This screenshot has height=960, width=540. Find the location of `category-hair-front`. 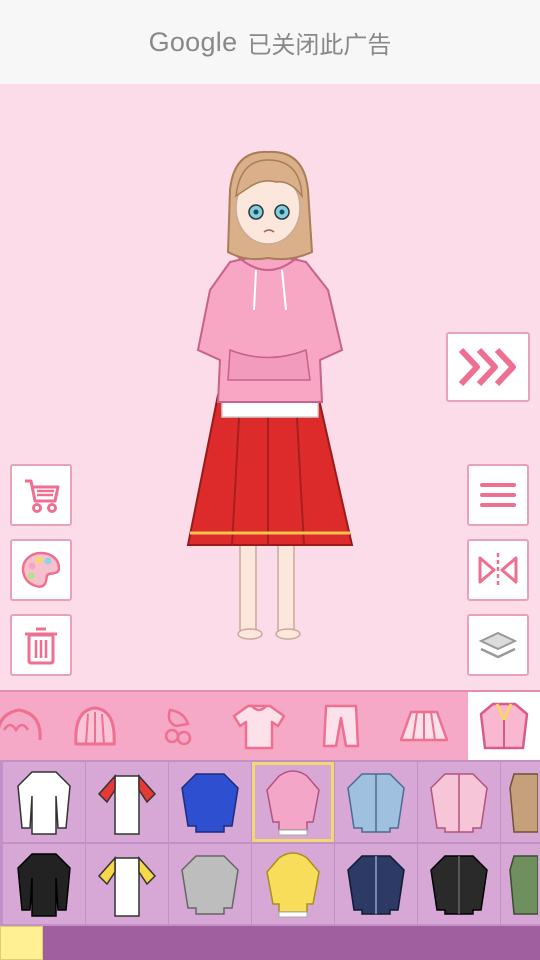

category-hair-front is located at coordinates (29, 726).